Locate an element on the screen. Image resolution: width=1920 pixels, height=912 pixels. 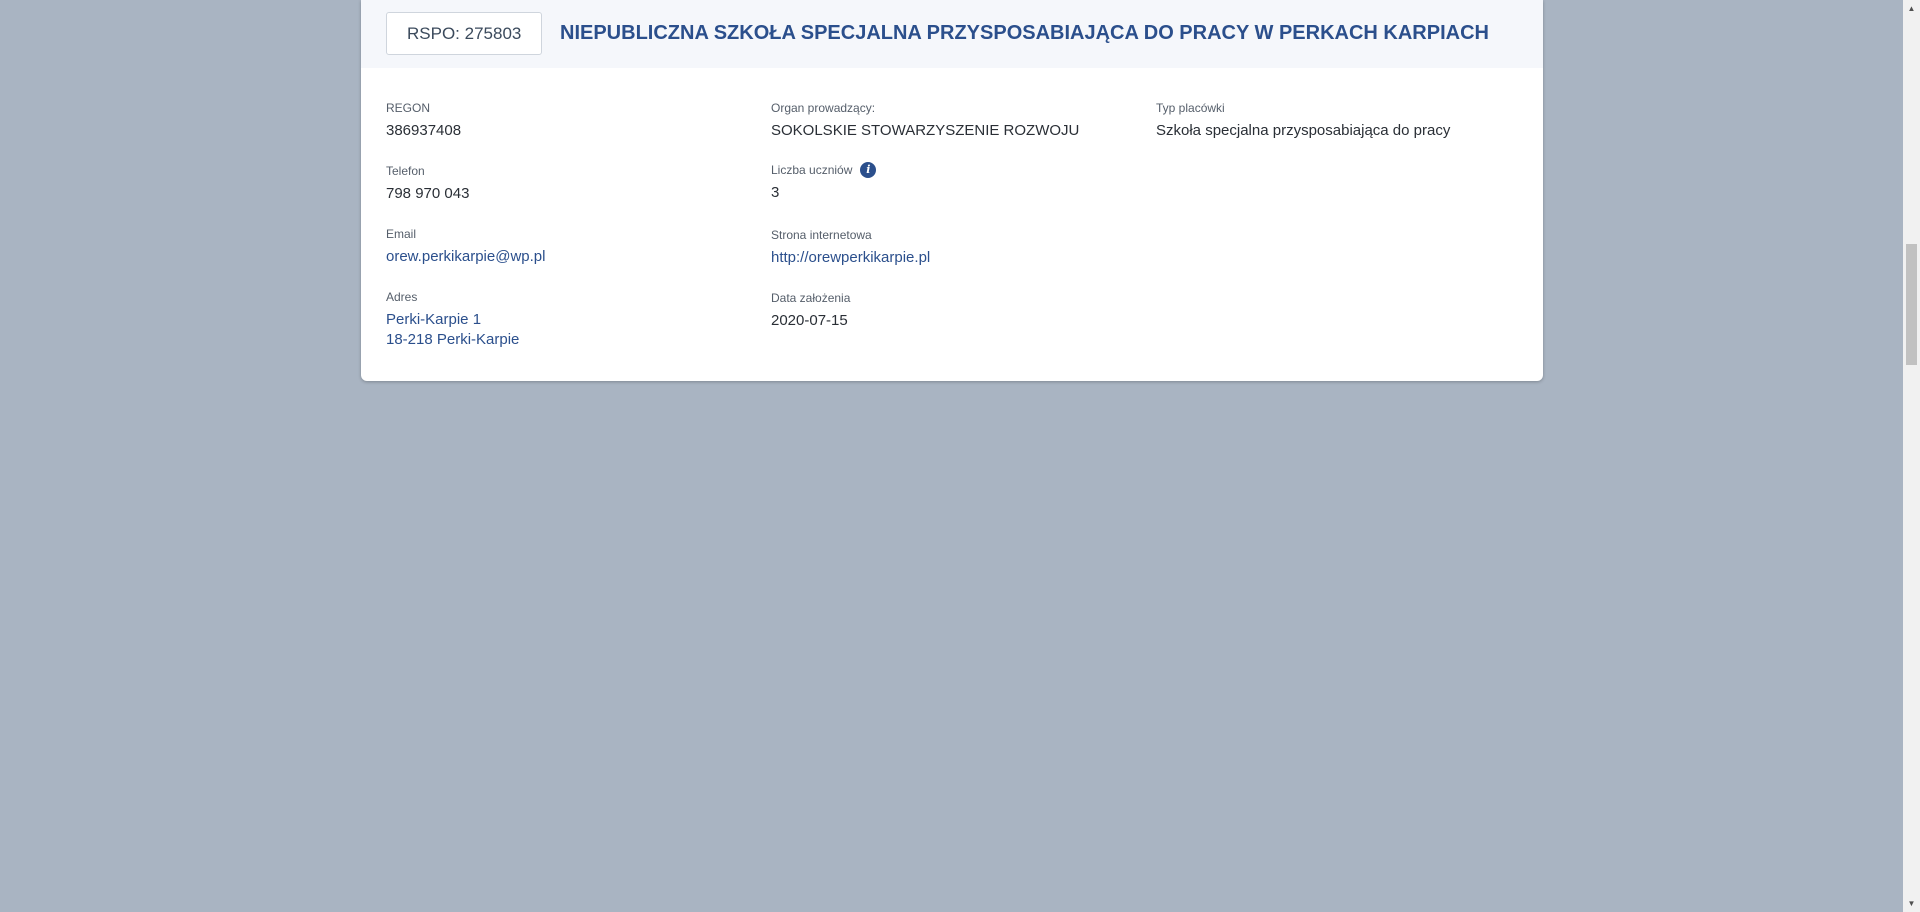
email-field: Email orew.perkikarpie@wp.pl is located at coordinates (465, 246).